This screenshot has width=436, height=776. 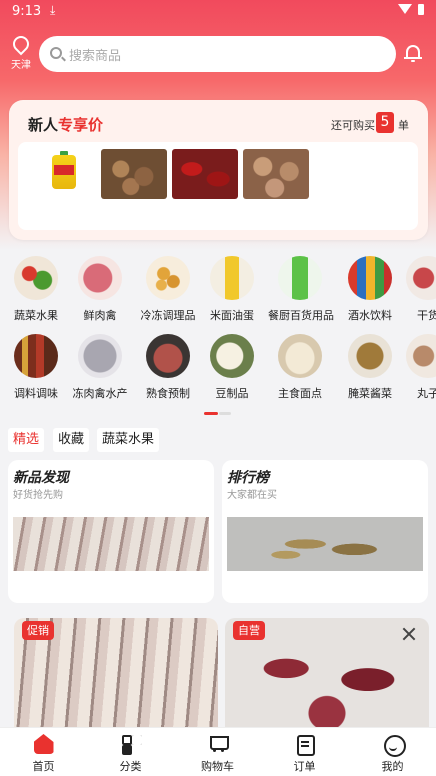 What do you see at coordinates (413, 53) in the screenshot?
I see `notification-bell-icon` at bounding box center [413, 53].